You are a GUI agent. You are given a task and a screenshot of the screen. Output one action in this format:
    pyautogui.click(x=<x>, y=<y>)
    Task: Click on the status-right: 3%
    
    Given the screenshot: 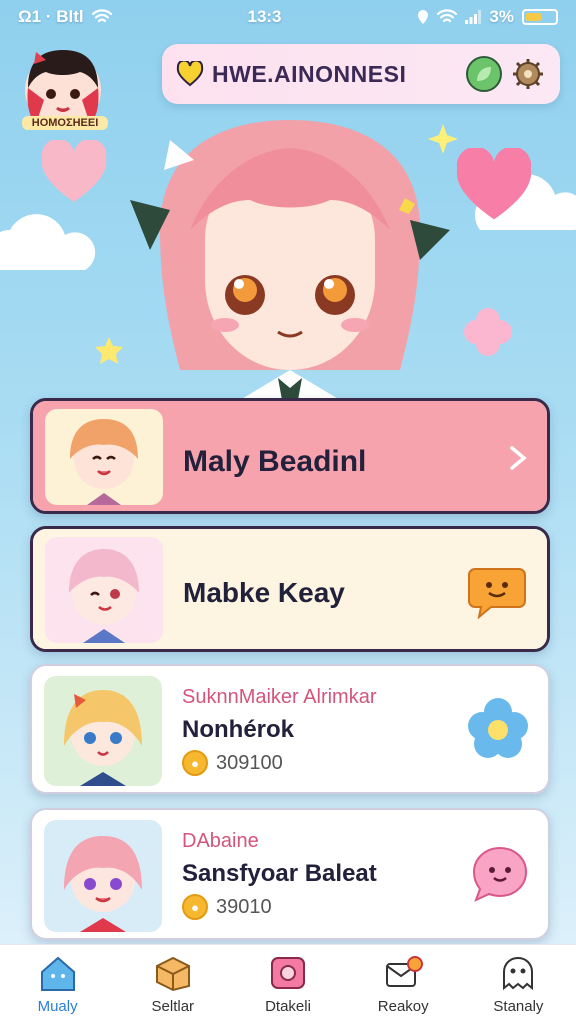 What is the action you would take?
    pyautogui.click(x=487, y=17)
    